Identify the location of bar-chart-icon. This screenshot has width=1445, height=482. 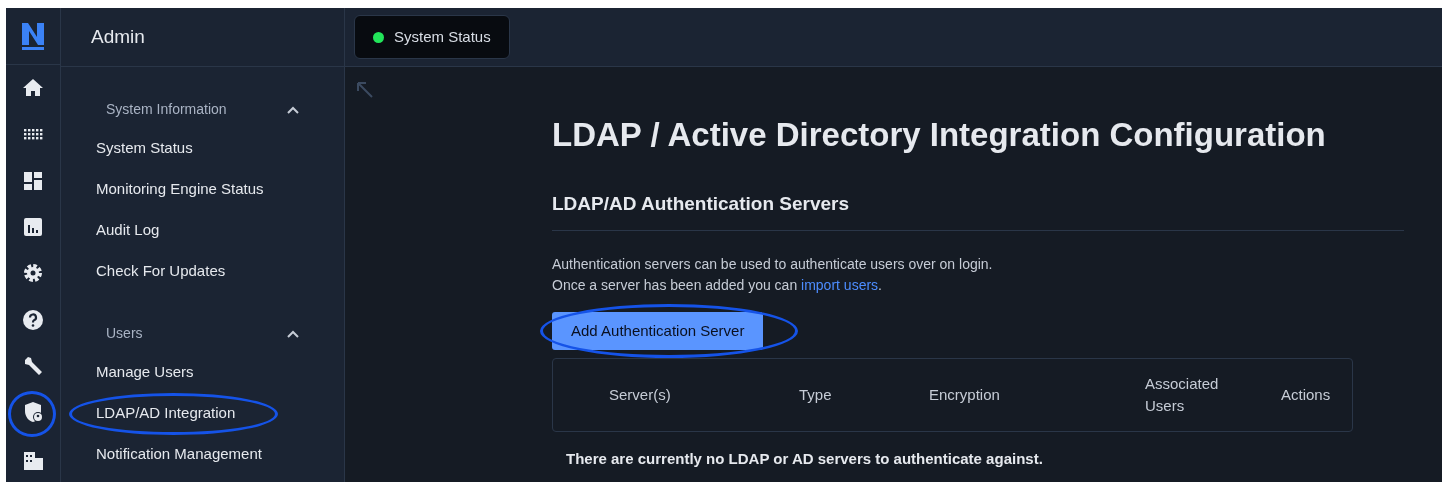
(33, 227).